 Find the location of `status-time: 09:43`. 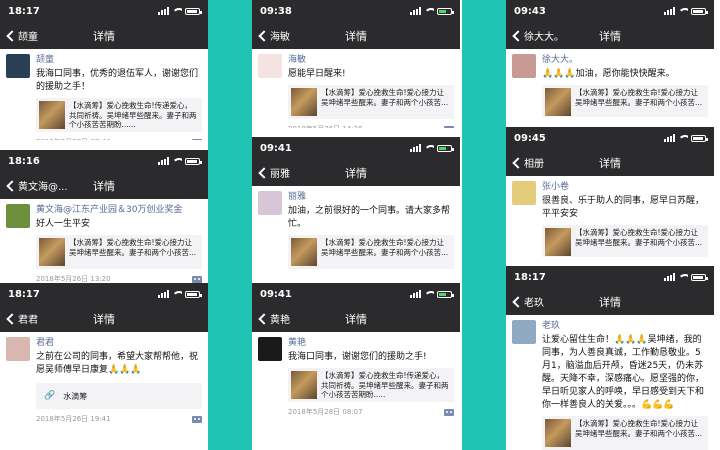

status-time: 09:43 is located at coordinates (530, 11).